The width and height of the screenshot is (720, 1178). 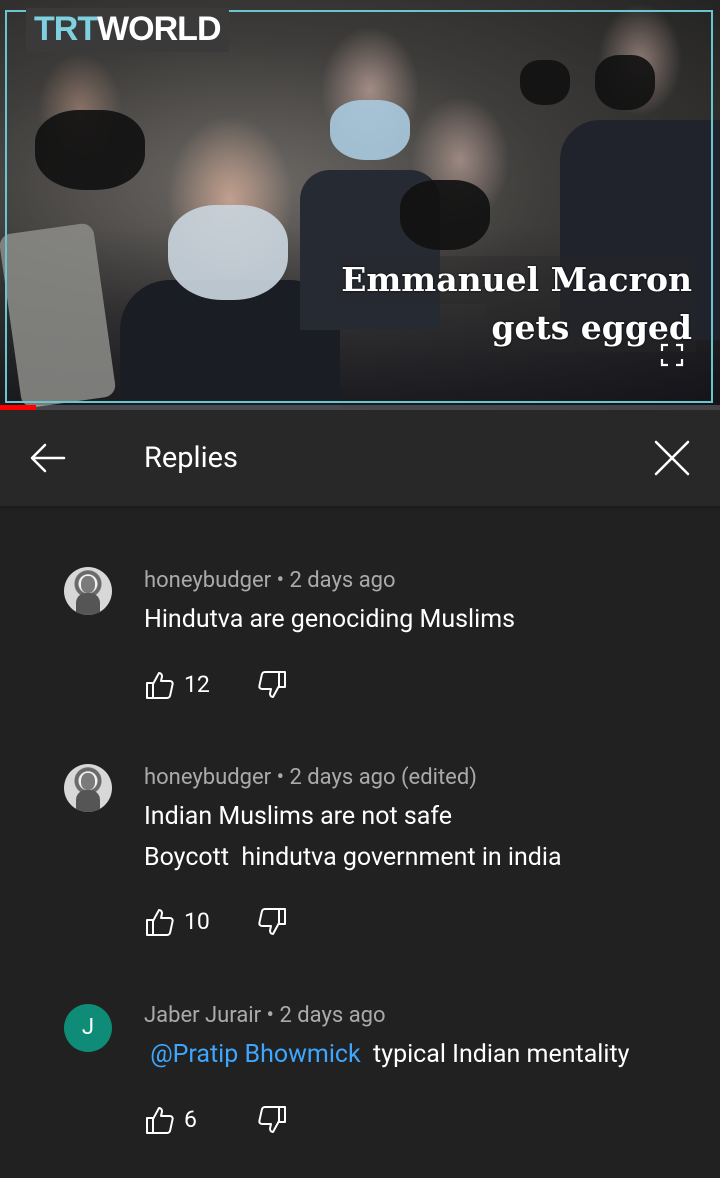 I want to click on arrow-left-icon, so click(x=48, y=458).